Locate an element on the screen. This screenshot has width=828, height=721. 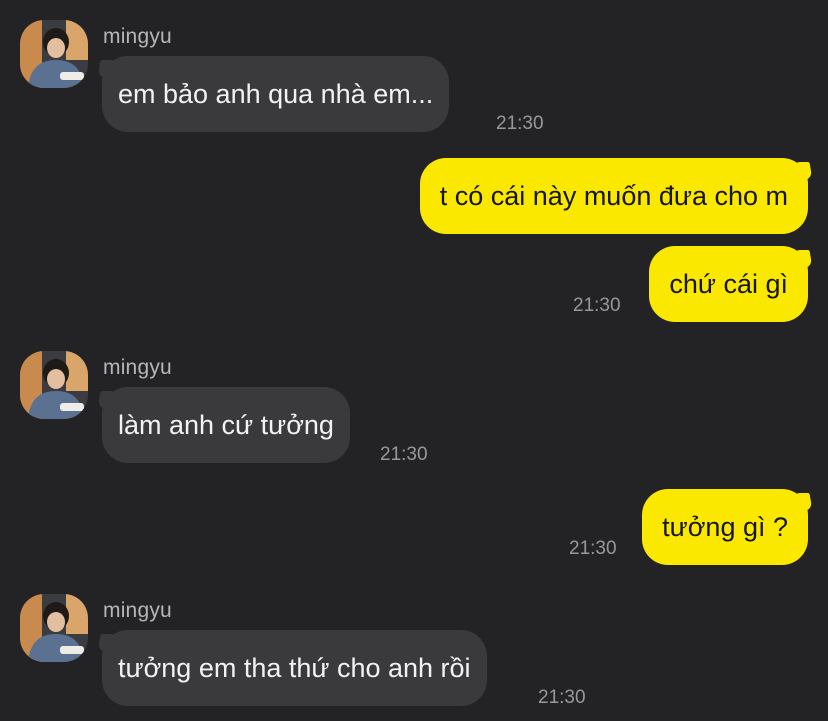
message-text: tưởng gì ? is located at coordinates (725, 526).